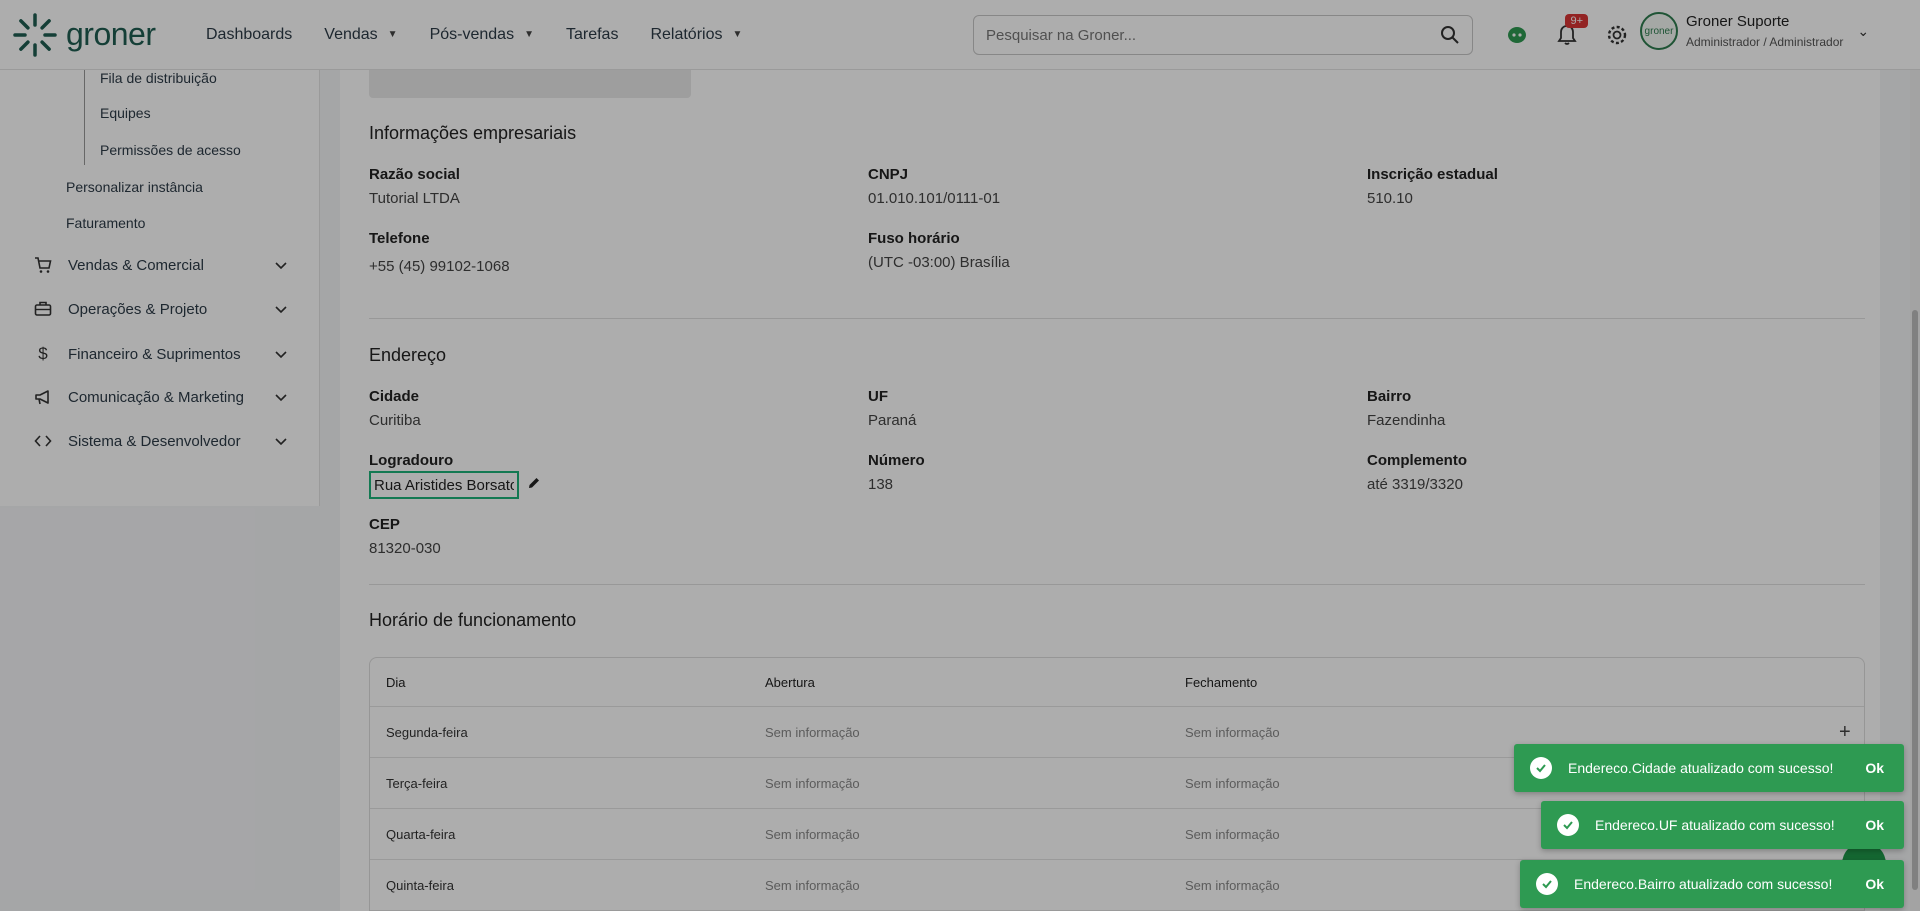  I want to click on toast-notification: Endereco.UF atualizado com sucesso! Ok, so click(1722, 825).